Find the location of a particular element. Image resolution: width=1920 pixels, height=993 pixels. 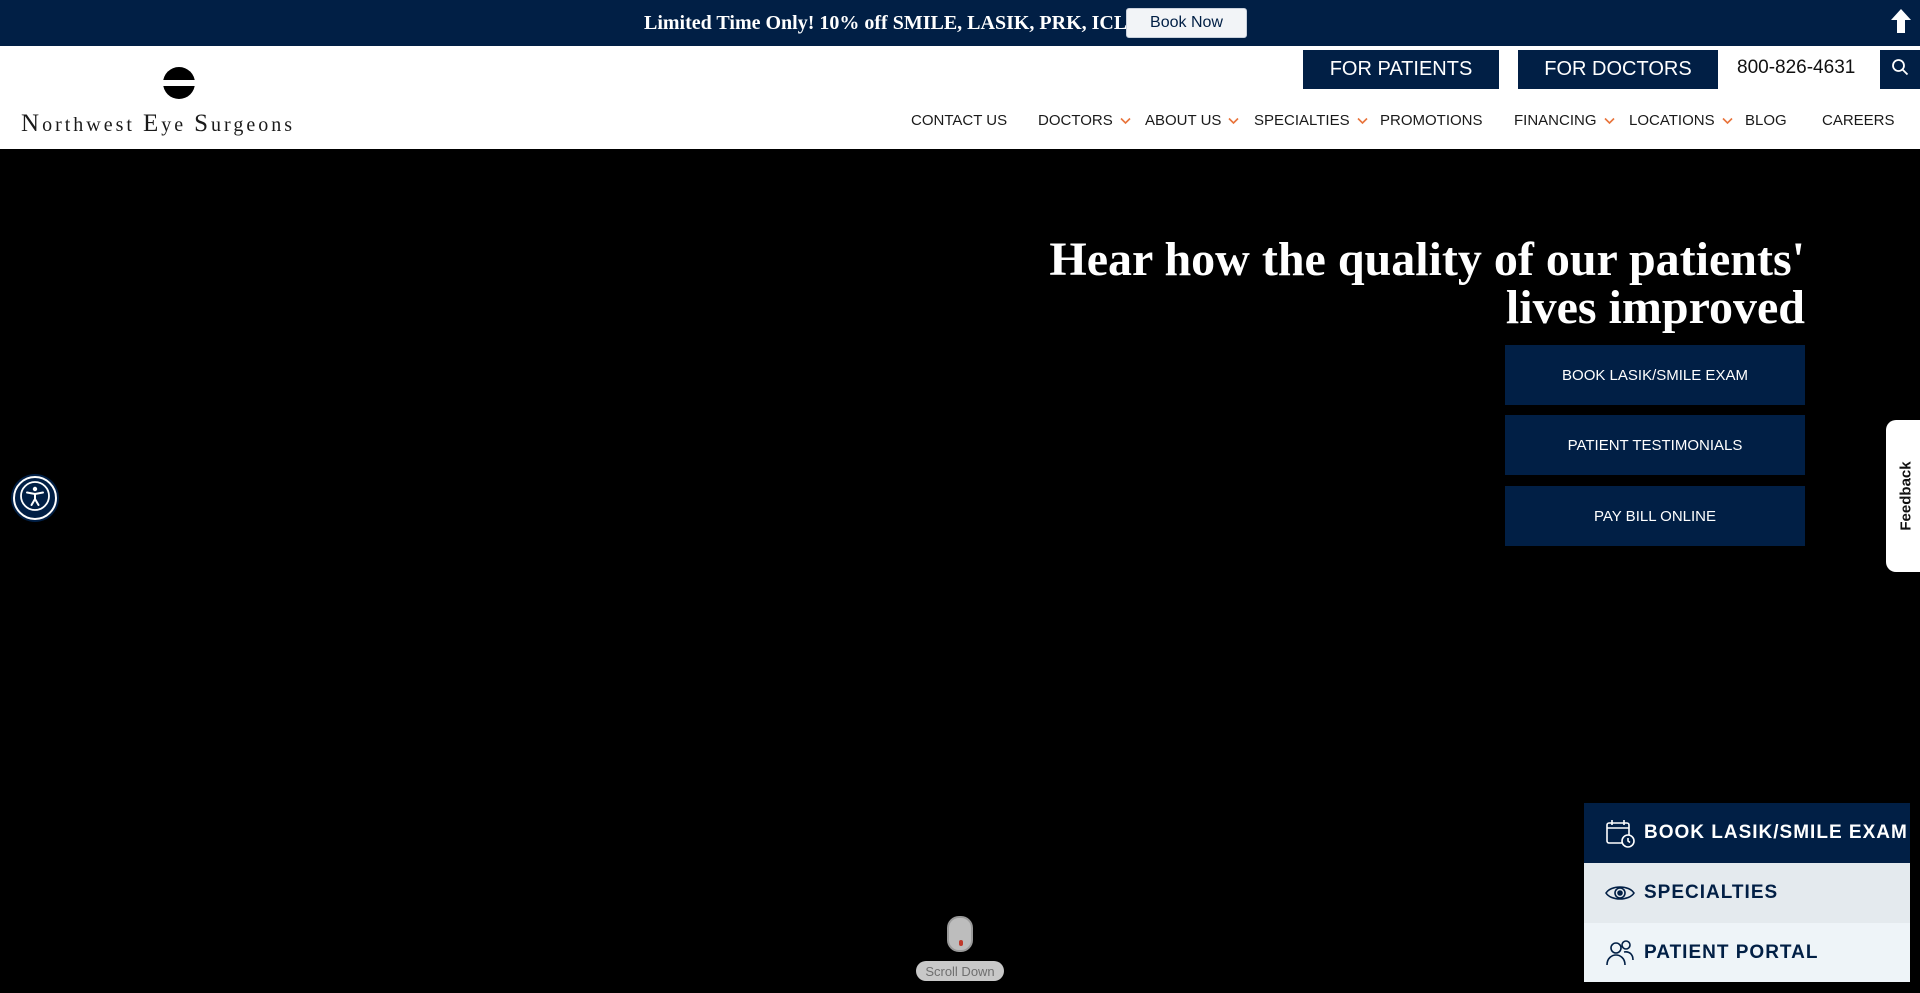

nav-item-label: CAREERS is located at coordinates (1858, 120).